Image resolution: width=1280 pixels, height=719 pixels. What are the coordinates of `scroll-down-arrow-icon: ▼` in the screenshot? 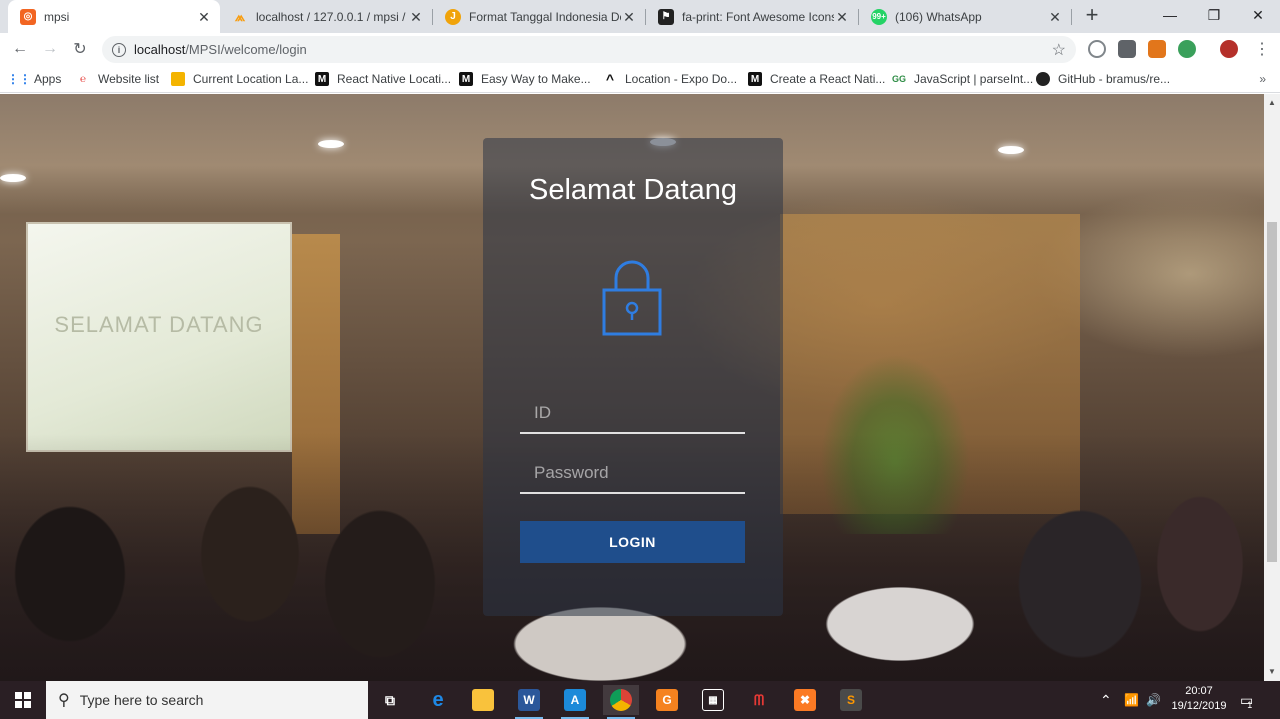 It's located at (1272, 672).